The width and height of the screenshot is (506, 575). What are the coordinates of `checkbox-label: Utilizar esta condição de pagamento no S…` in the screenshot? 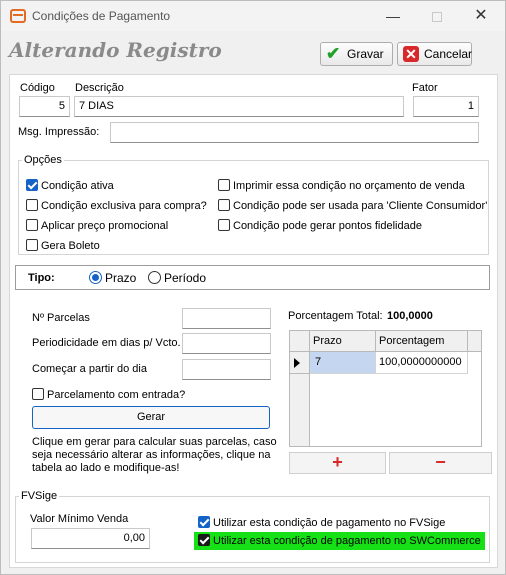 It's located at (347, 541).